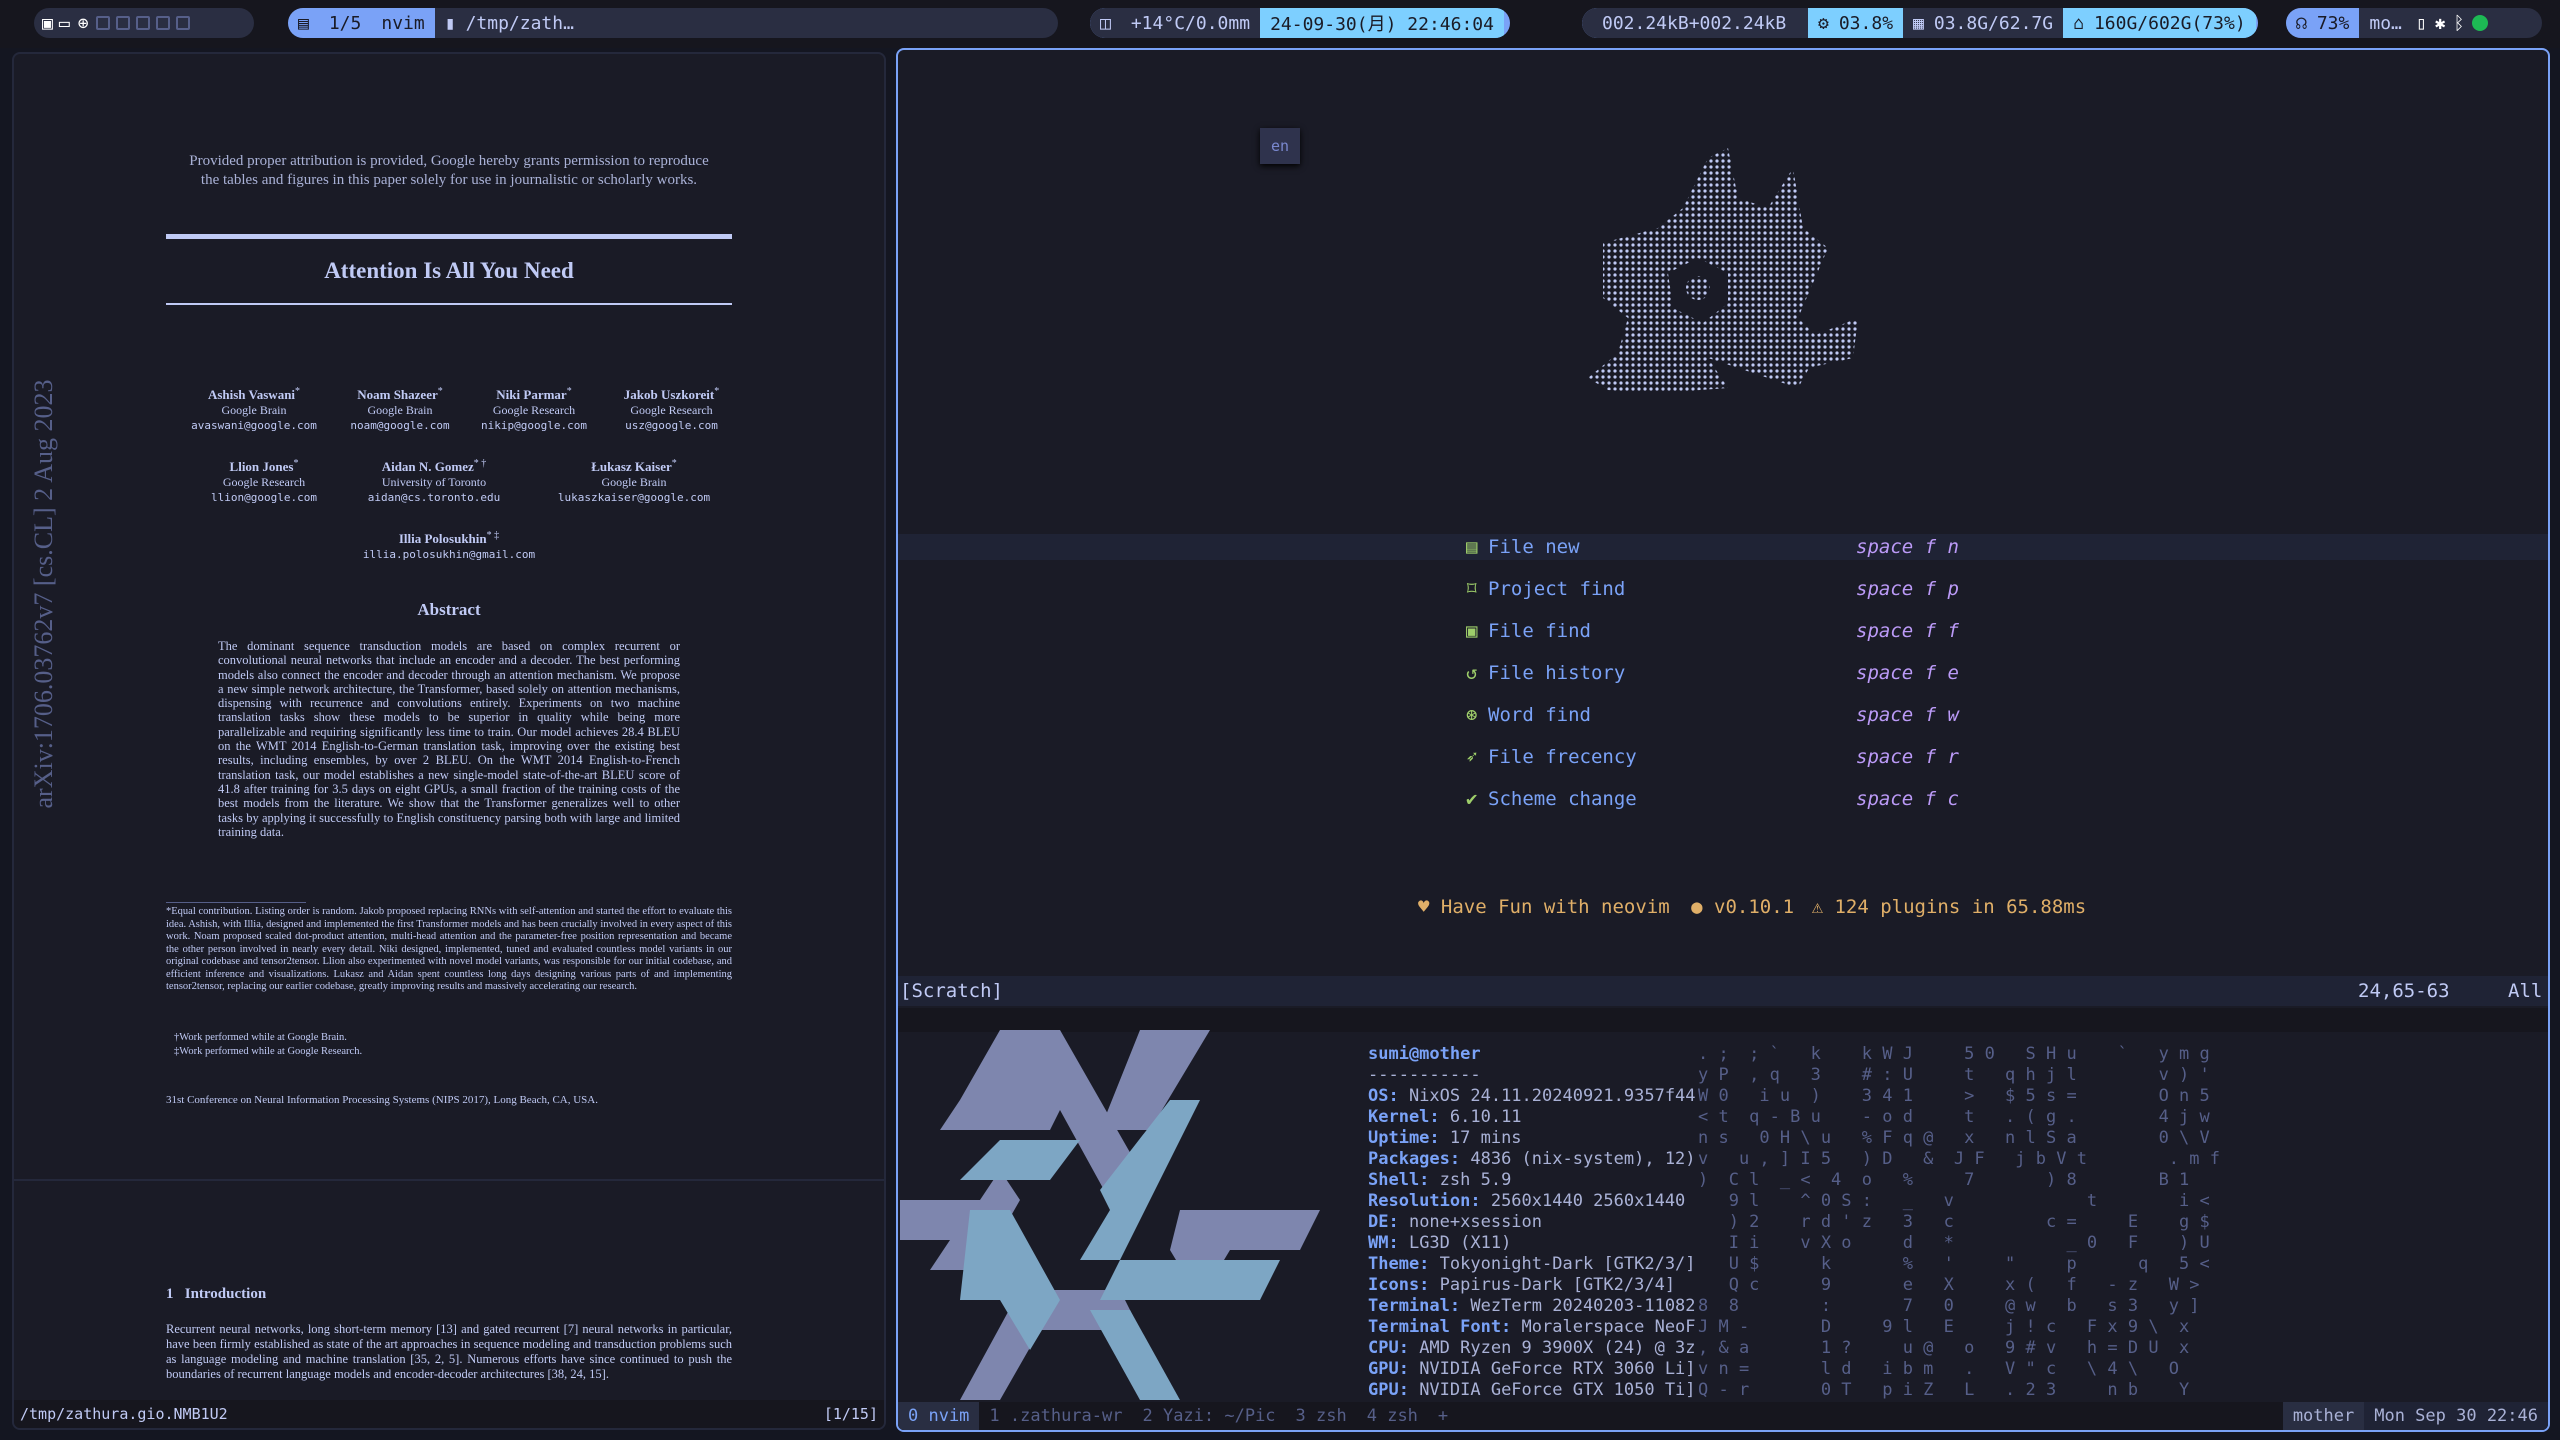  Describe the element at coordinates (1954, 1054) in the screenshot. I see `matrix-line: . ; ; ` k k W J 5 0 S H u ` y m g` at that location.